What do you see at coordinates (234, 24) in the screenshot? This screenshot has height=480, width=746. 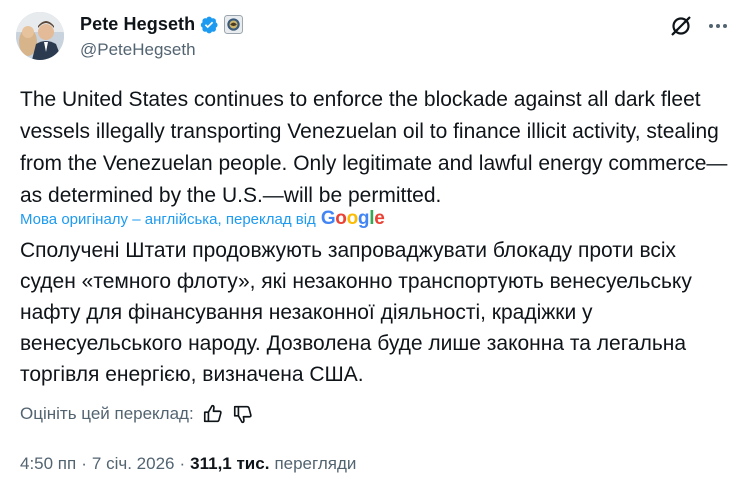 I see `government-seal-icon` at bounding box center [234, 24].